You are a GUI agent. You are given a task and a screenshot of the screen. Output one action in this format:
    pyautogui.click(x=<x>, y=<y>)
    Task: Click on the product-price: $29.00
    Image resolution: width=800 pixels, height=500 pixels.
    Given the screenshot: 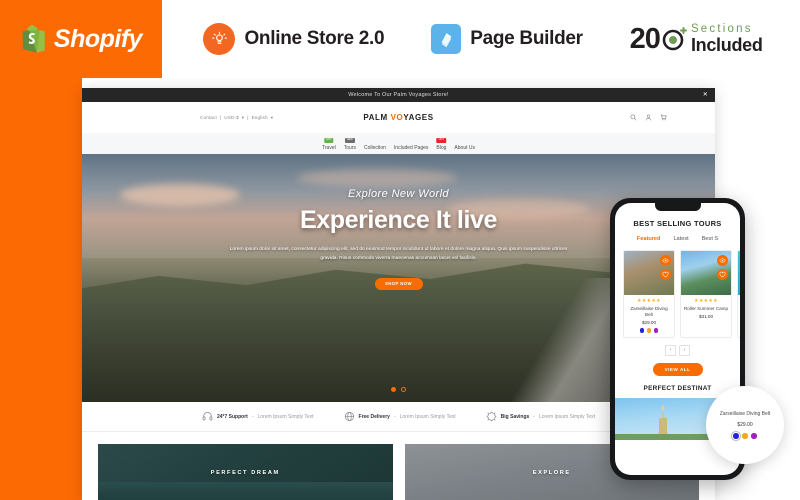 What is the action you would take?
    pyautogui.click(x=649, y=323)
    